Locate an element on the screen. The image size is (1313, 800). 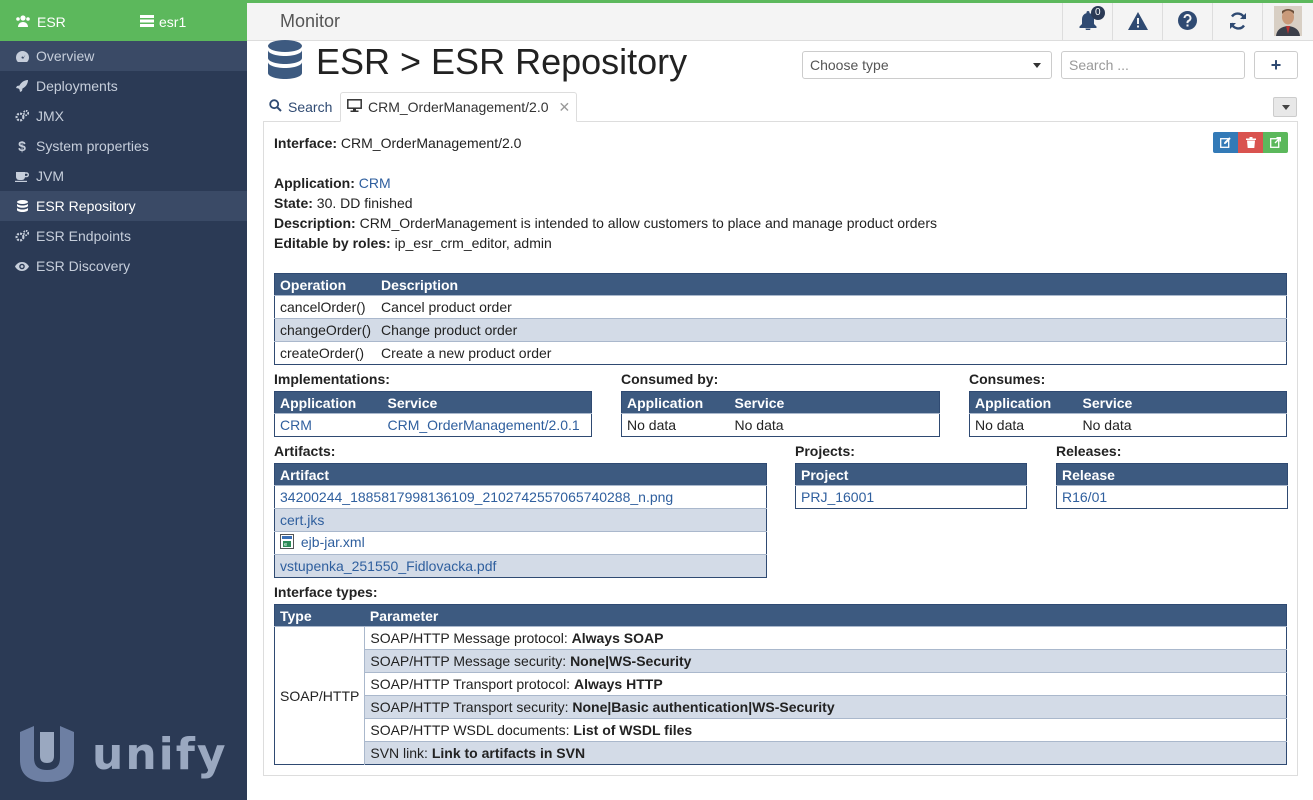
table-row: vstupenka_251550_Fidlovacka.pdf is located at coordinates (520, 566).